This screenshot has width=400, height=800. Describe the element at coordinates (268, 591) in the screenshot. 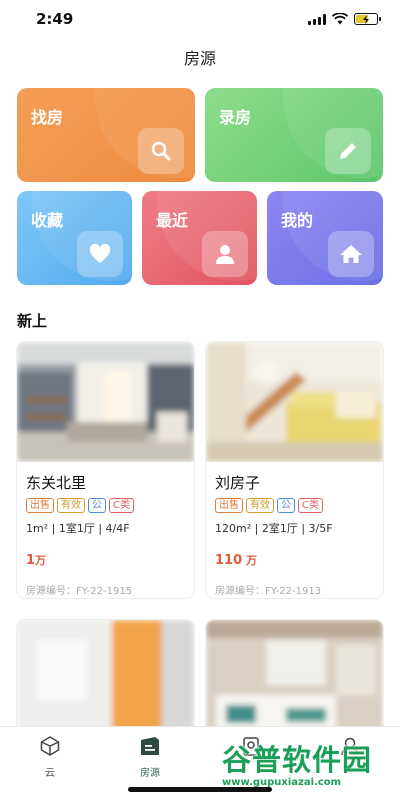

I see `listing-code: 房源编号：FY-22-1913` at that location.